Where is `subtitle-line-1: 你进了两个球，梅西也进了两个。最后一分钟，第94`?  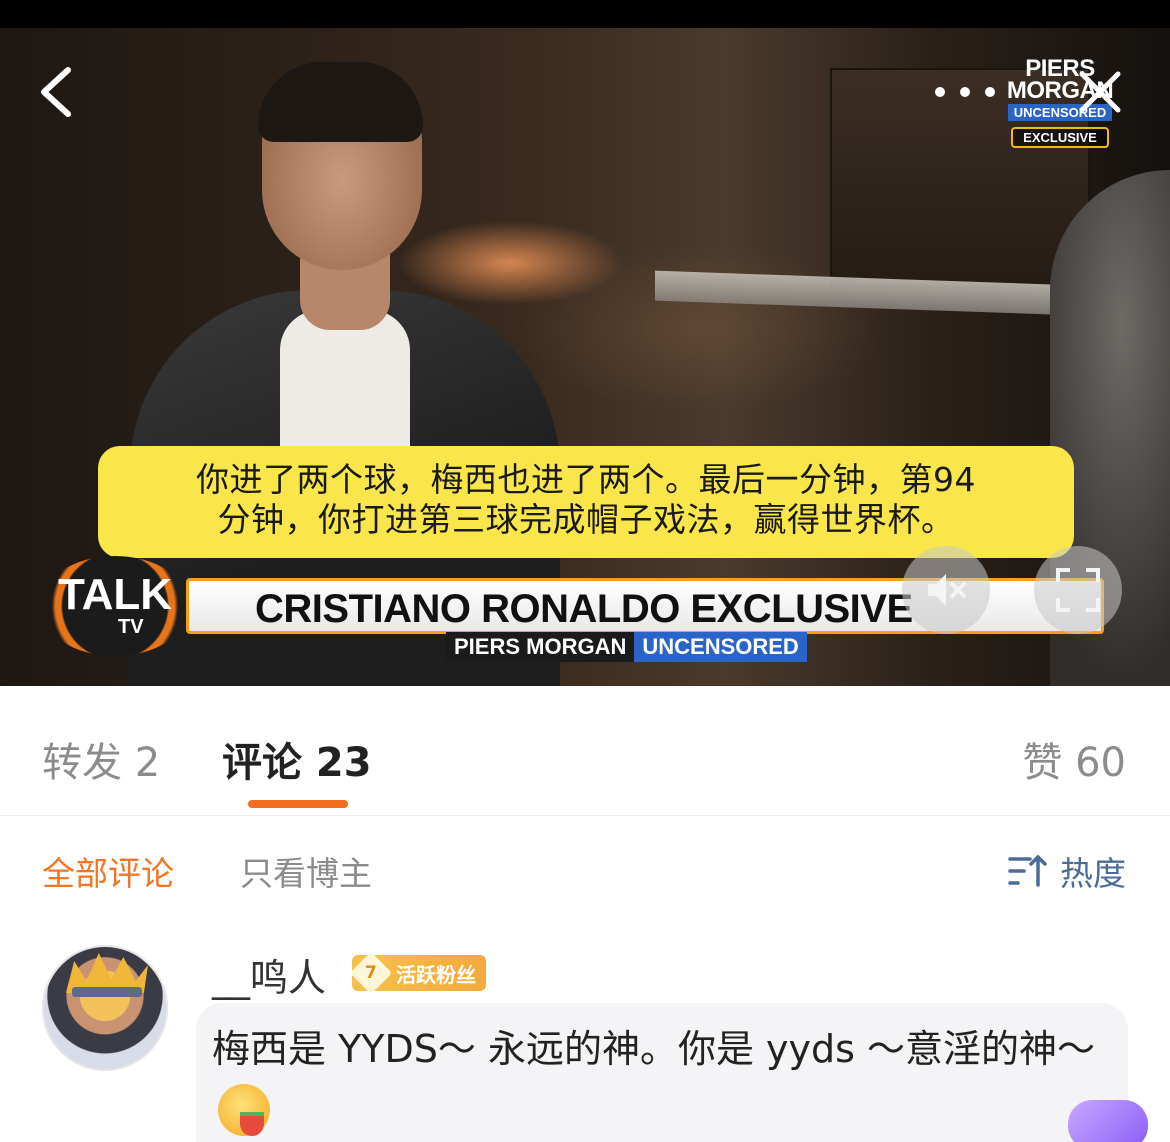
subtitle-line-1: 你进了两个球，梅西也进了两个。最后一分钟，第94 is located at coordinates (586, 479).